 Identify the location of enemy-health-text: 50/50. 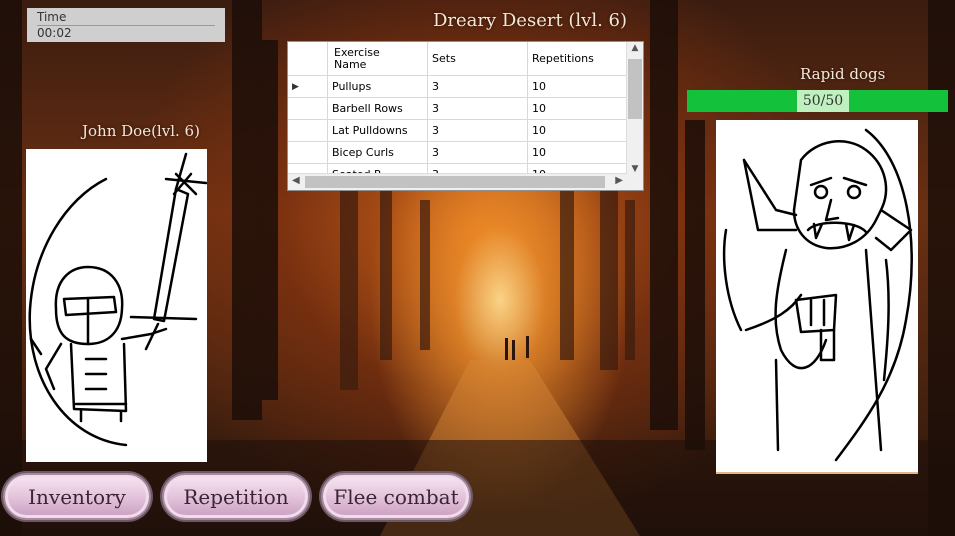
(823, 101).